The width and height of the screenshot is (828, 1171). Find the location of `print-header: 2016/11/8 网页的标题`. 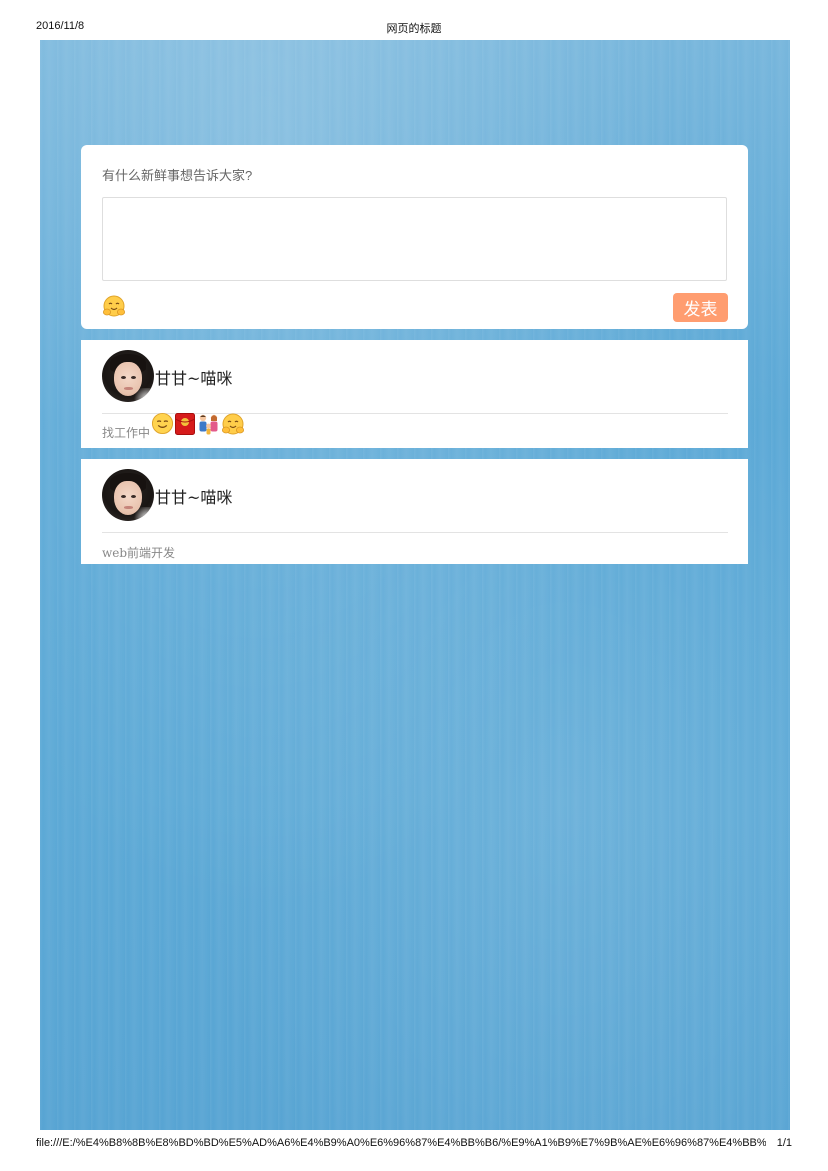

print-header: 2016/11/8 网页的标题 is located at coordinates (414, 20).